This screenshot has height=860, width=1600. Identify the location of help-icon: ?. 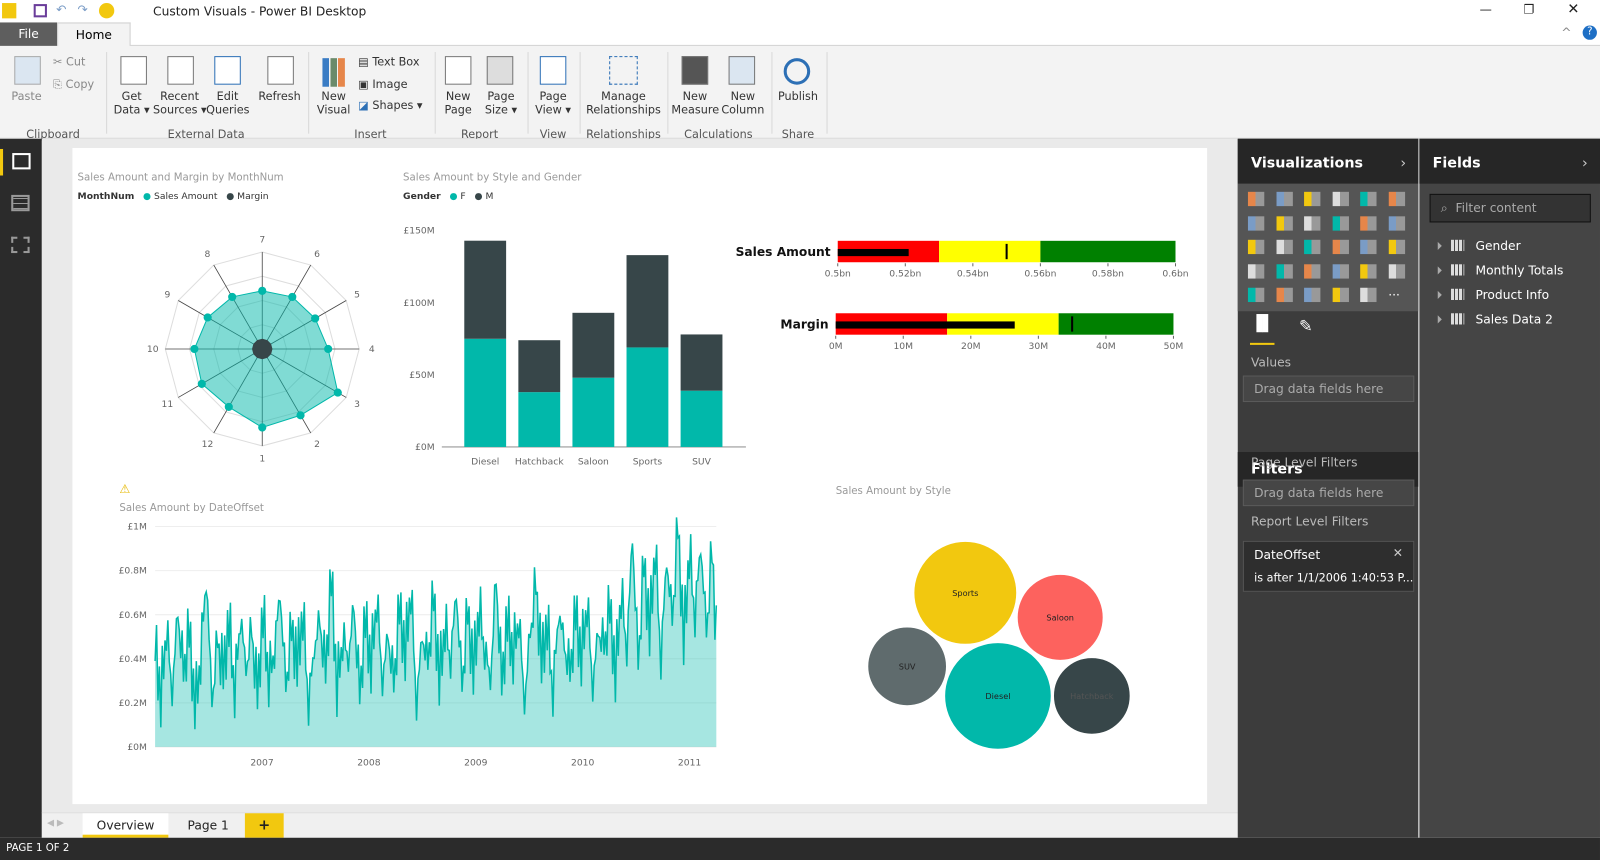
(1589, 32).